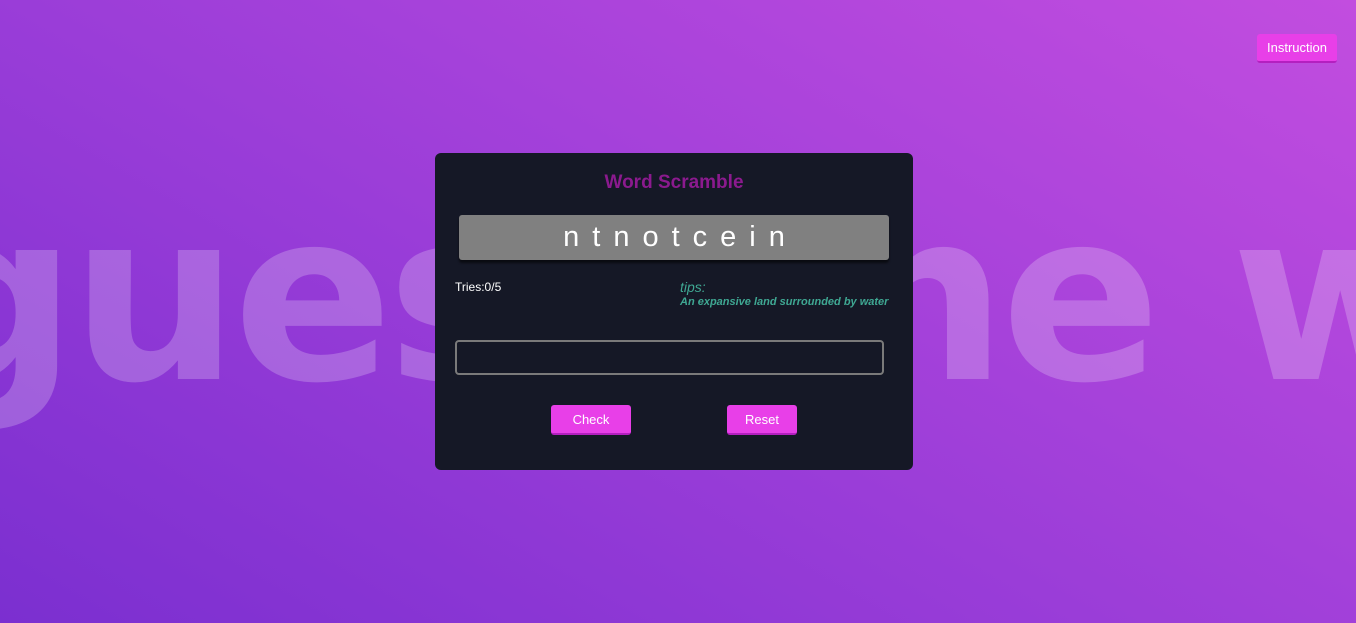 The height and width of the screenshot is (623, 1356). I want to click on scrambled-word: ntnotcein, so click(680, 237).